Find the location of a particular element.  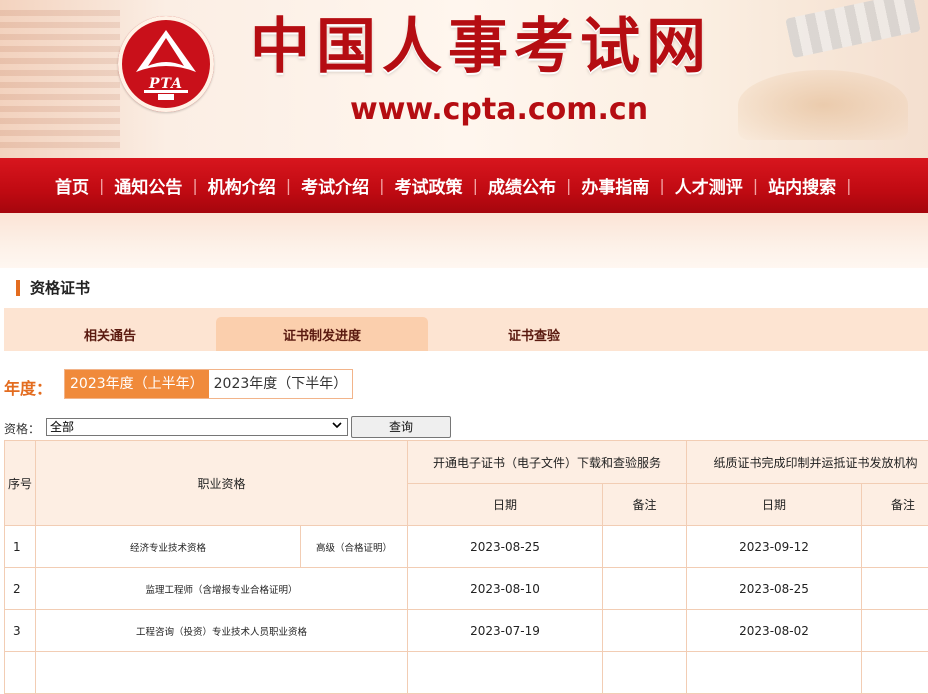

header-electronic-group: 开通电子证书（电子文件）下载和查验服务 is located at coordinates (547, 462).